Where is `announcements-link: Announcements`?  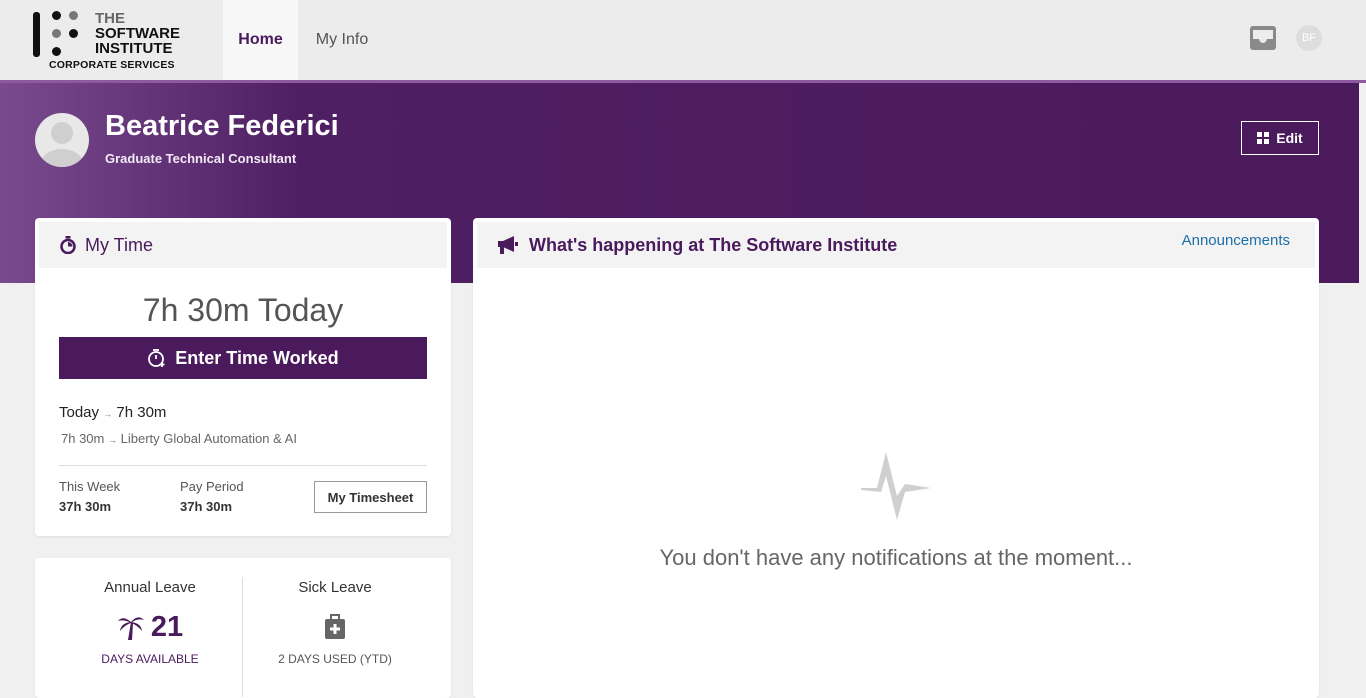
announcements-link: Announcements is located at coordinates (1236, 240).